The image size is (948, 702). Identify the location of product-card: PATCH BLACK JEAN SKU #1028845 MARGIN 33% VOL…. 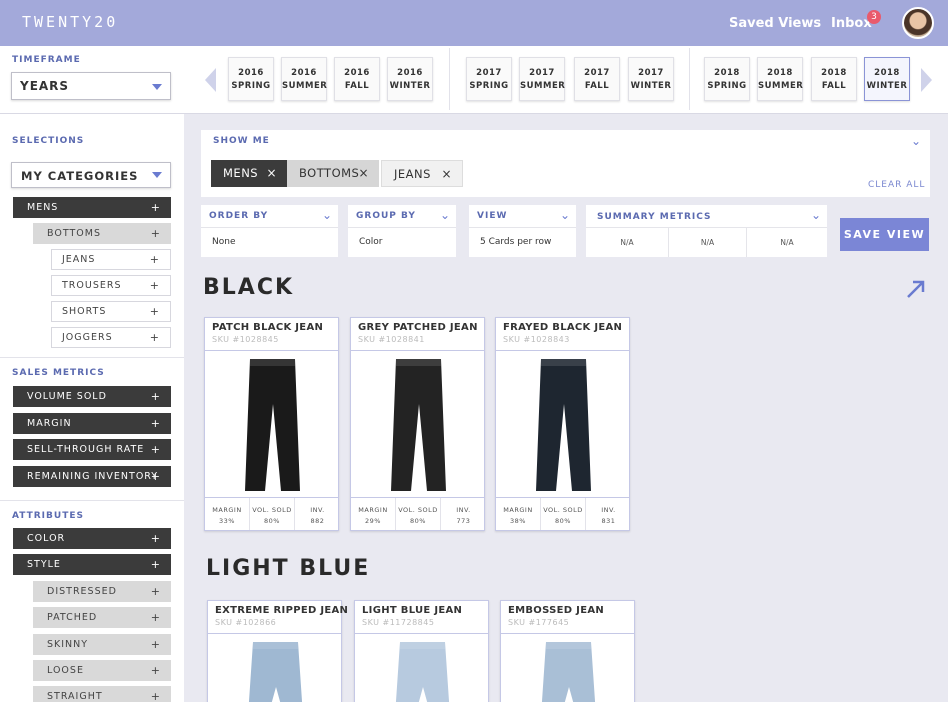
(271, 424).